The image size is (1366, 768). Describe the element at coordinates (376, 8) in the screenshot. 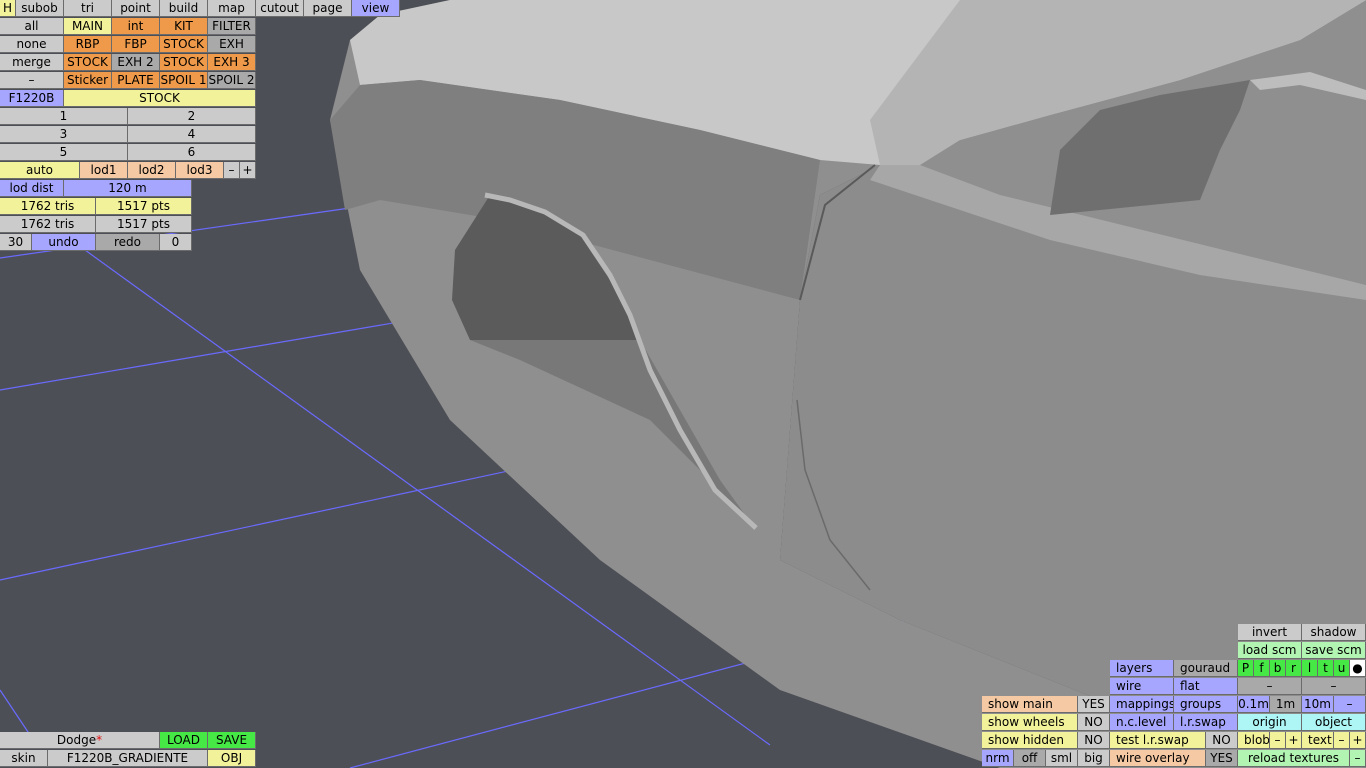

I see `tab-view: view` at that location.